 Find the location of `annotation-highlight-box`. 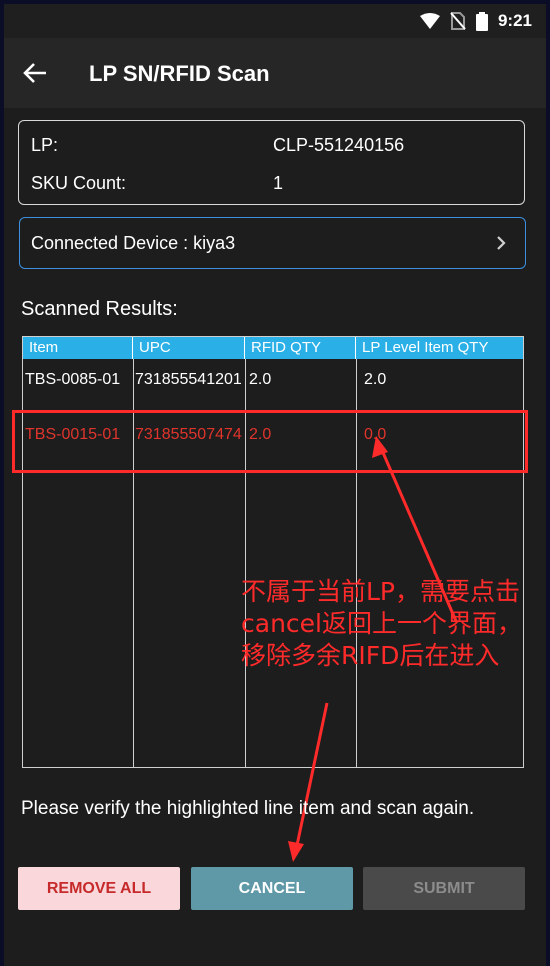

annotation-highlight-box is located at coordinates (270, 441).